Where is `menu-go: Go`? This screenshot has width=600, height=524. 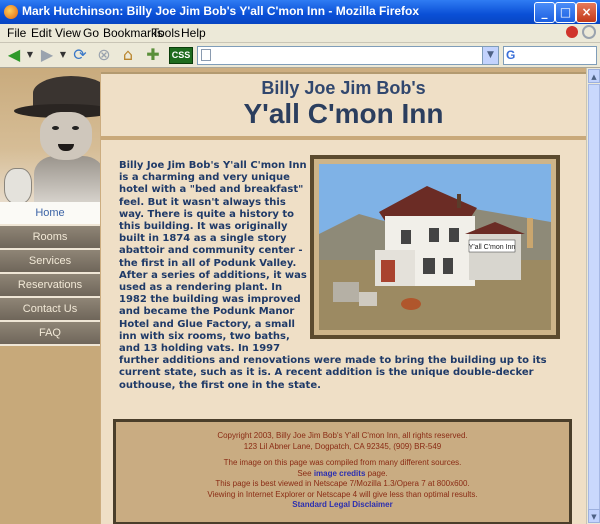
menu-go: Go is located at coordinates (91, 33).